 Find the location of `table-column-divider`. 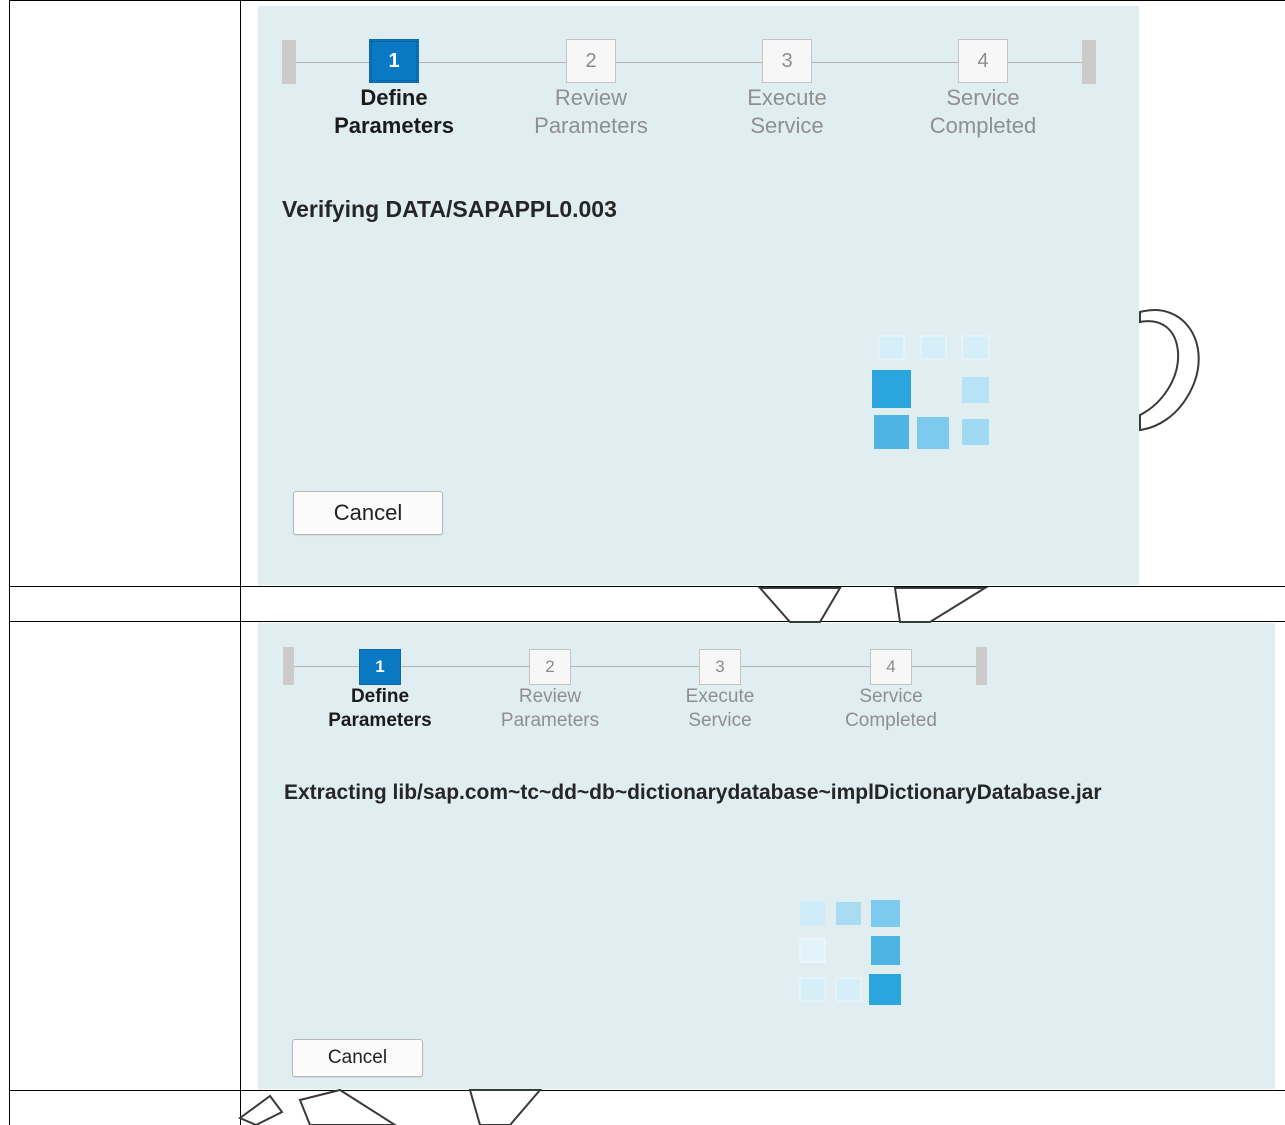

table-column-divider is located at coordinates (240, 562).